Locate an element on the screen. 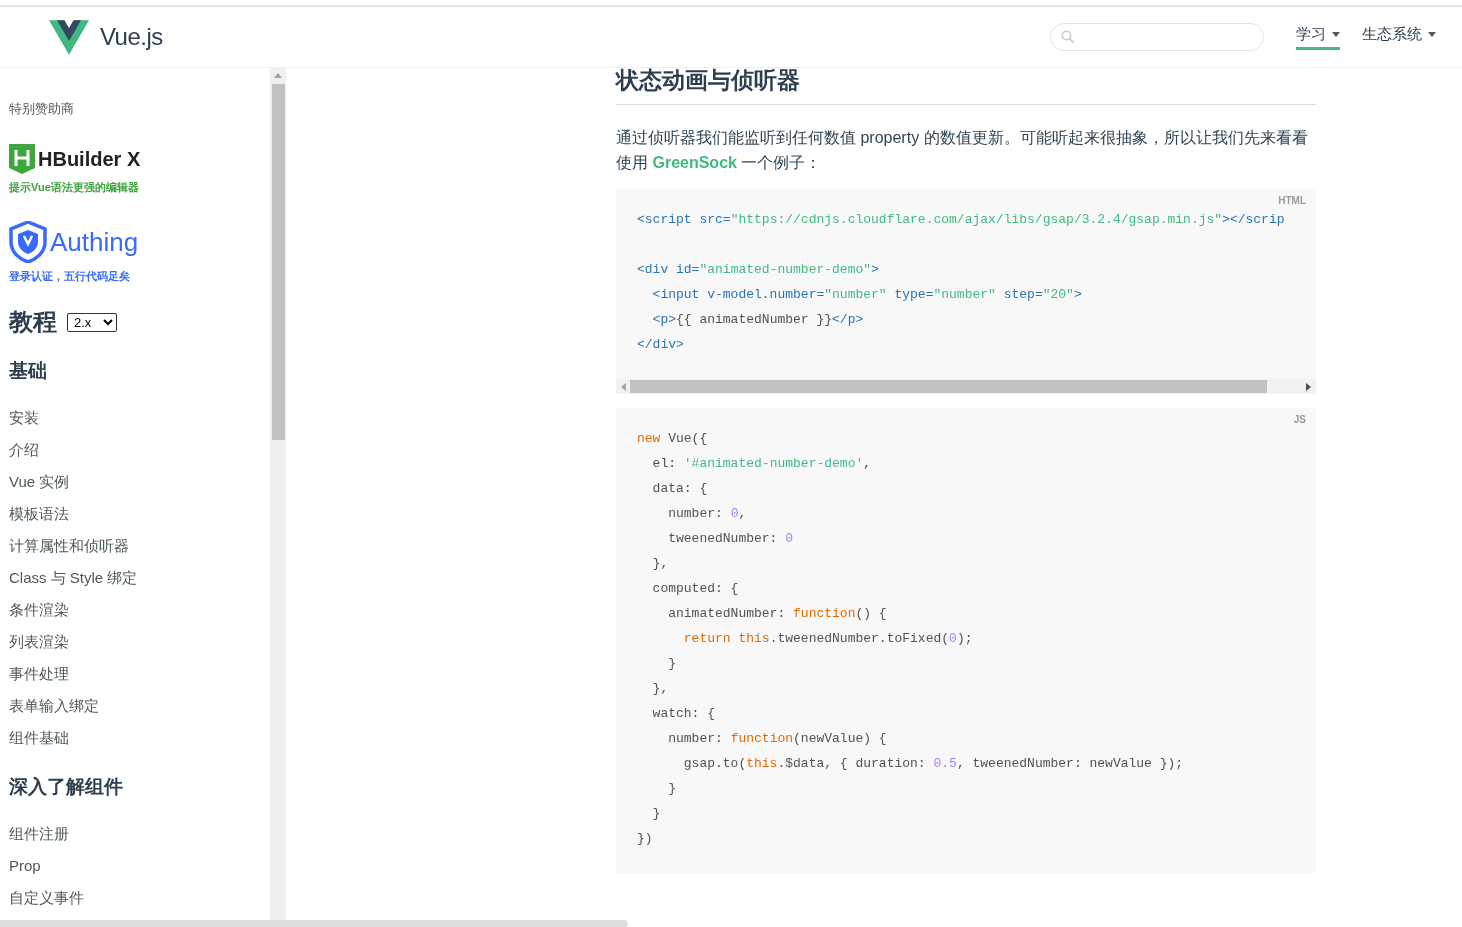 This screenshot has width=1462, height=927. sidebar-link: Prop is located at coordinates (25, 866).